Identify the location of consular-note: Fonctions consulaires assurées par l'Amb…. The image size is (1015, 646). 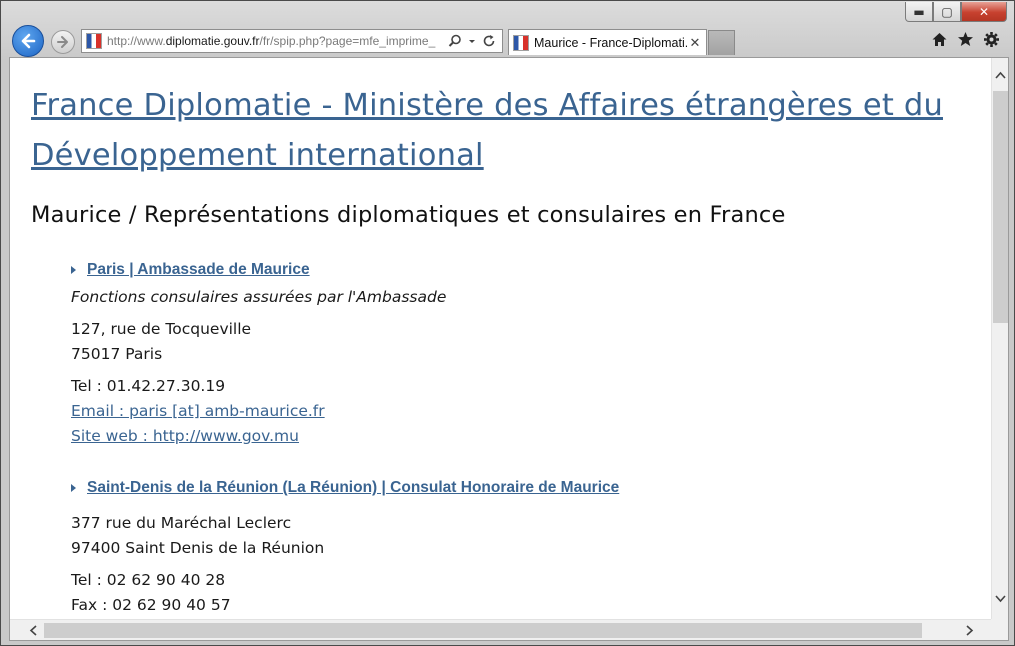
(259, 297).